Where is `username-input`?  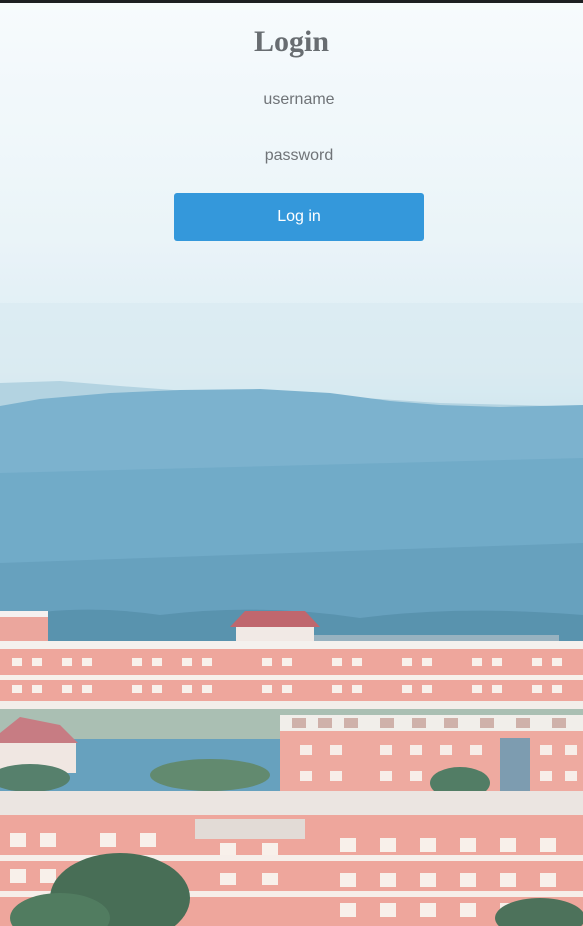 username-input is located at coordinates (299, 100).